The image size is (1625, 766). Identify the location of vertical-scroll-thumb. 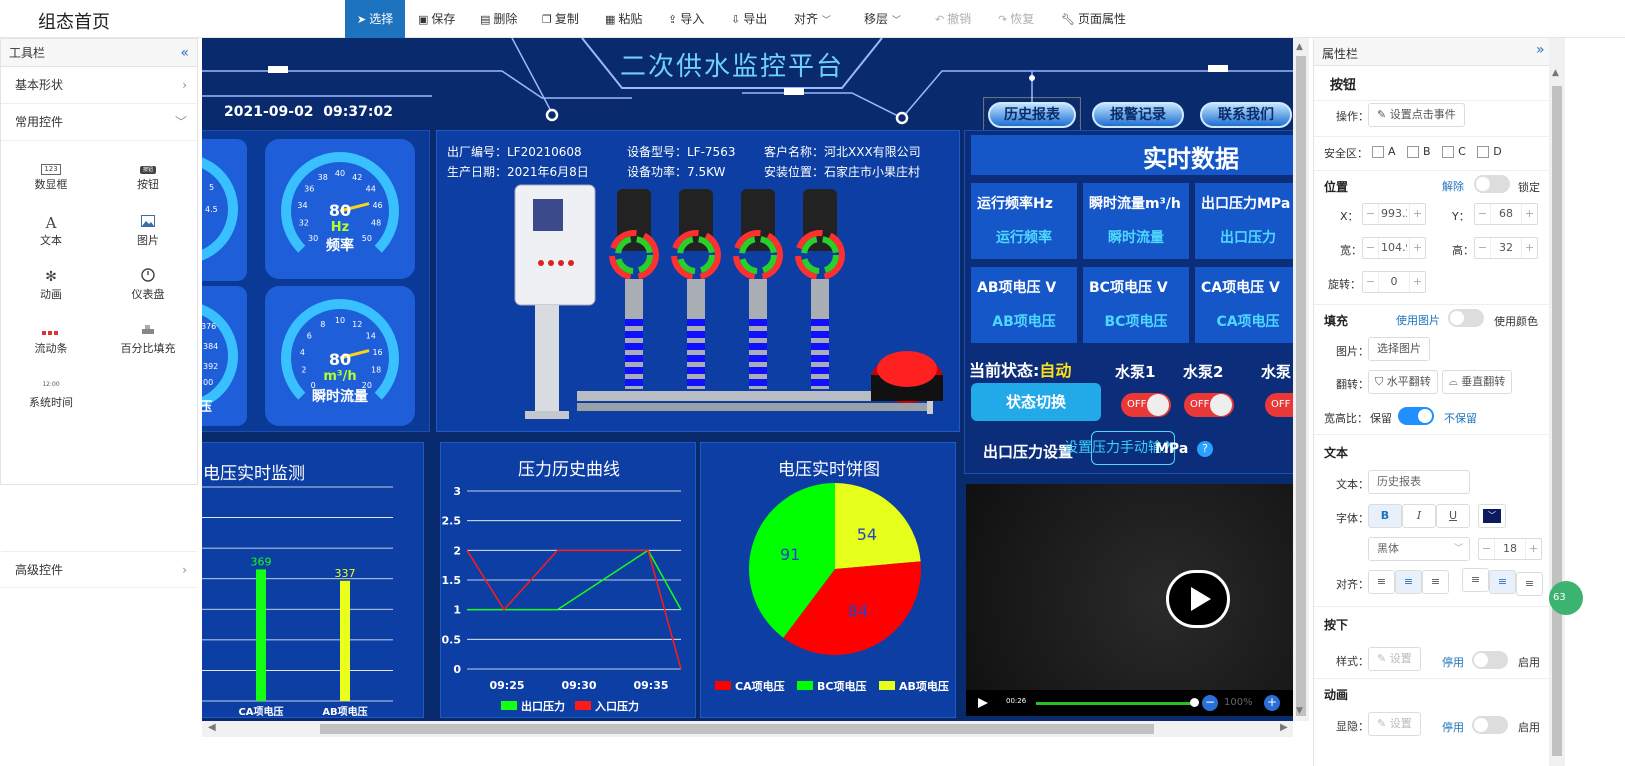
(1301, 386).